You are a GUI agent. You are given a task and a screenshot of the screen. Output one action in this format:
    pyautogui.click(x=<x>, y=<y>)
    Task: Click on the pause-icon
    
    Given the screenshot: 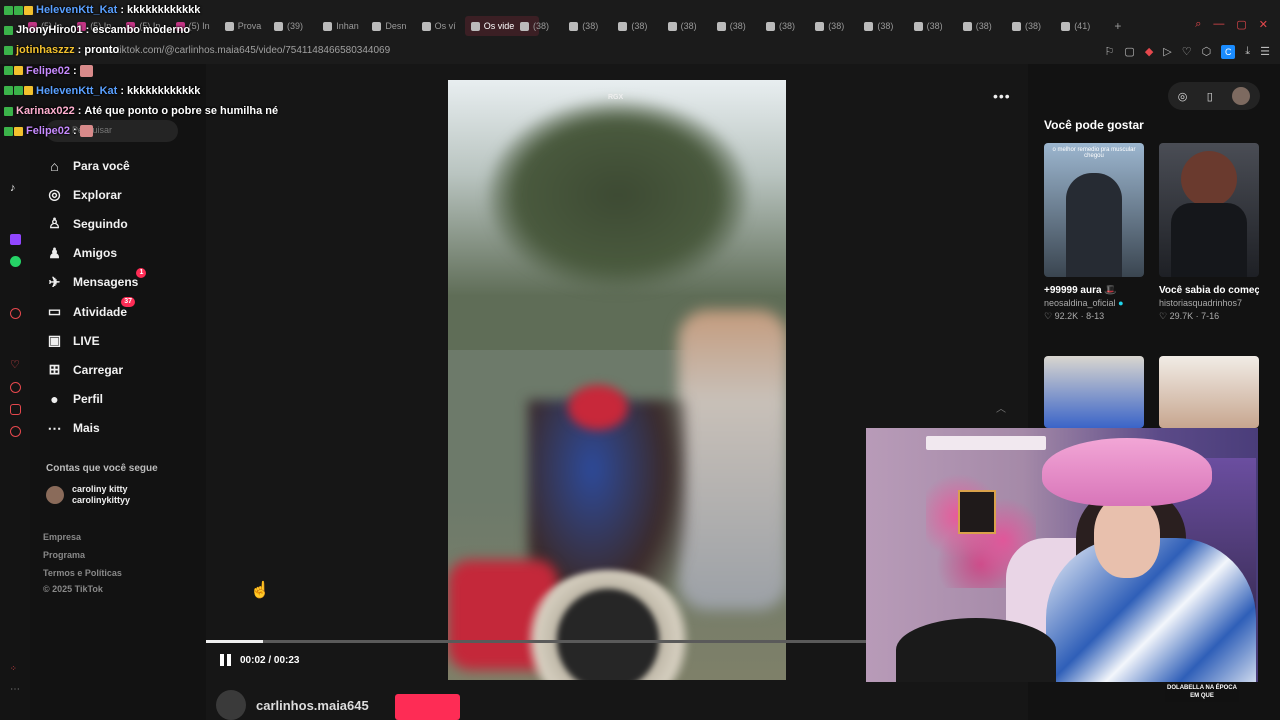 What is the action you would take?
    pyautogui.click(x=226, y=660)
    